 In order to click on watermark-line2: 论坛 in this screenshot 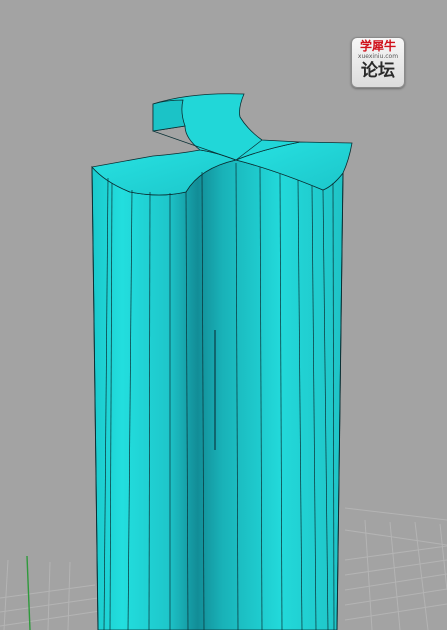, I will do `click(378, 71)`.